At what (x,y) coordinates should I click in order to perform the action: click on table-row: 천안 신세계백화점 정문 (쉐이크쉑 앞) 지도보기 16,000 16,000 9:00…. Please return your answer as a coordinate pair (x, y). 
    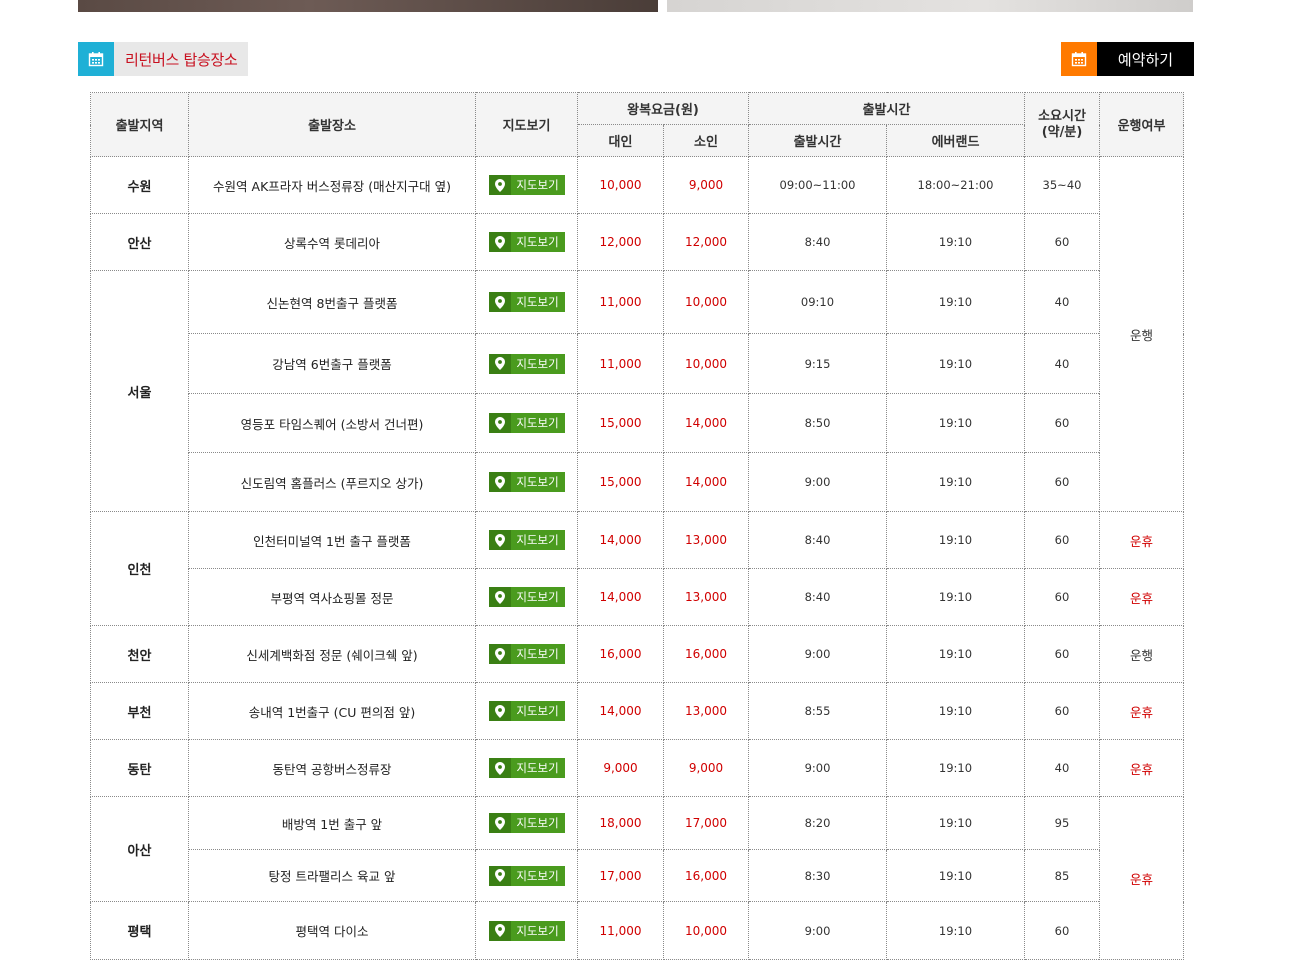
    Looking at the image, I should click on (637, 654).